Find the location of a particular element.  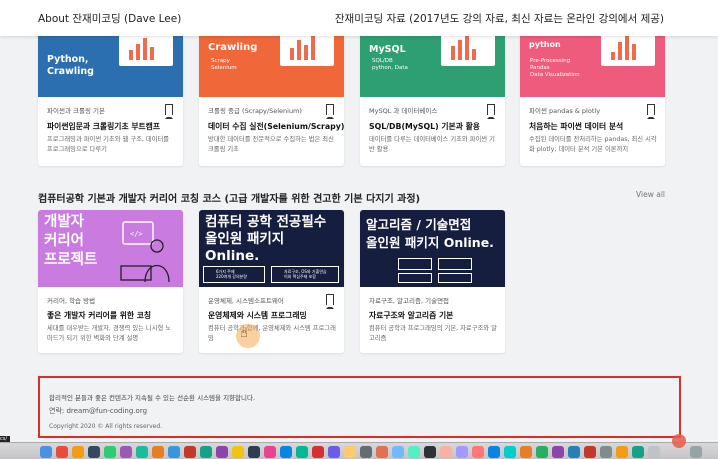

course-category: 파이썬과 크롤링 기본 is located at coordinates (76, 111).